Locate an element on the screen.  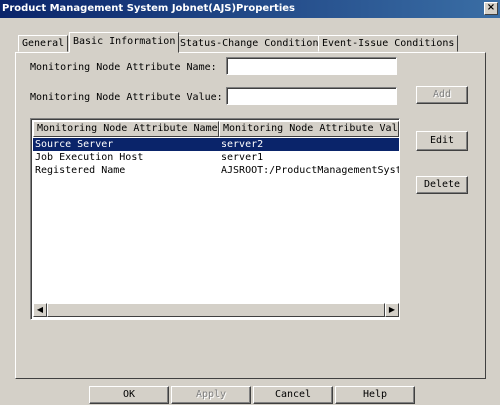
attribute-name-label: Monitoring Node Attribute Name: is located at coordinates (123, 67).